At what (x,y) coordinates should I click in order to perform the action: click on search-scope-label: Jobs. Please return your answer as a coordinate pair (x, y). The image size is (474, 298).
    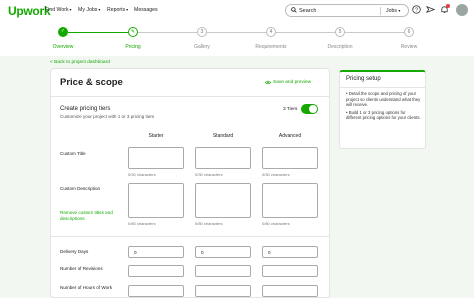
    Looking at the image, I should click on (391, 11).